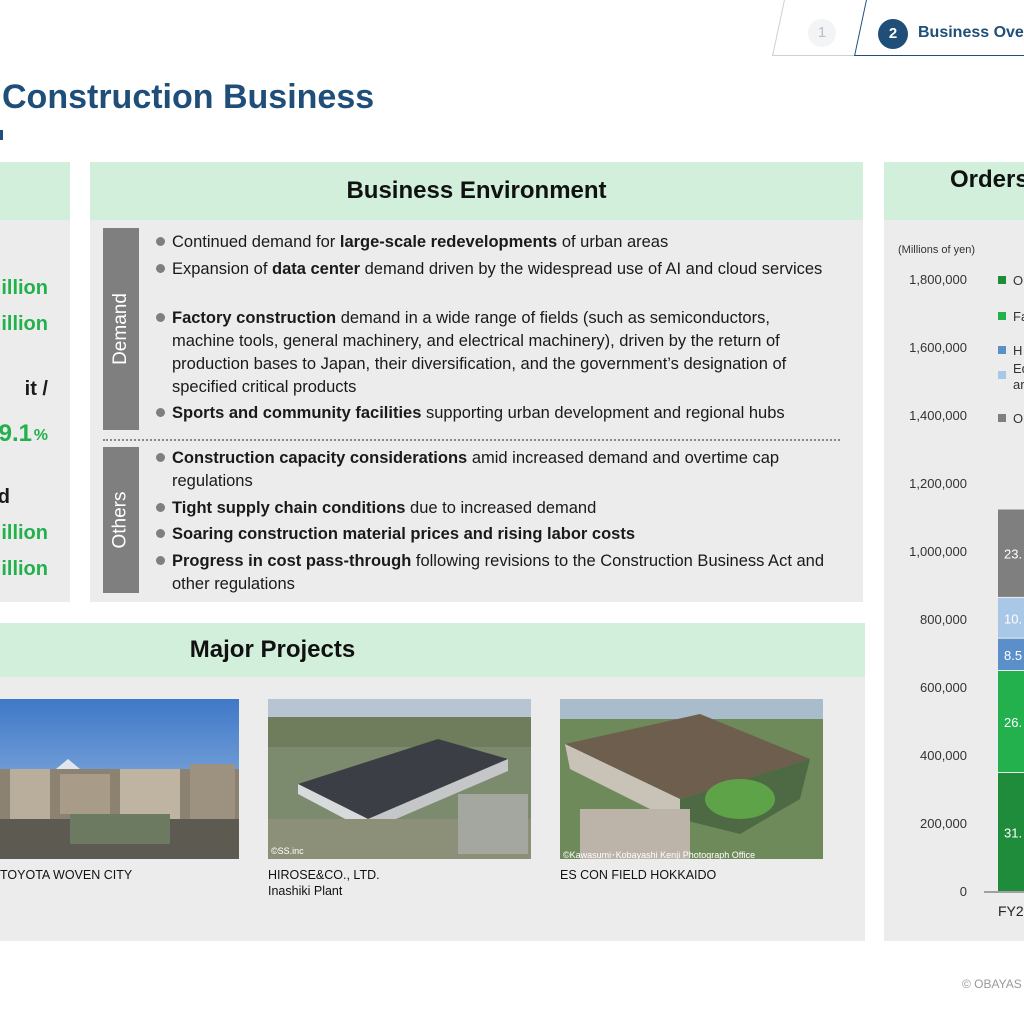 The width and height of the screenshot is (1024, 1024). I want to click on bar-segment-label: 31., so click(1013, 833).